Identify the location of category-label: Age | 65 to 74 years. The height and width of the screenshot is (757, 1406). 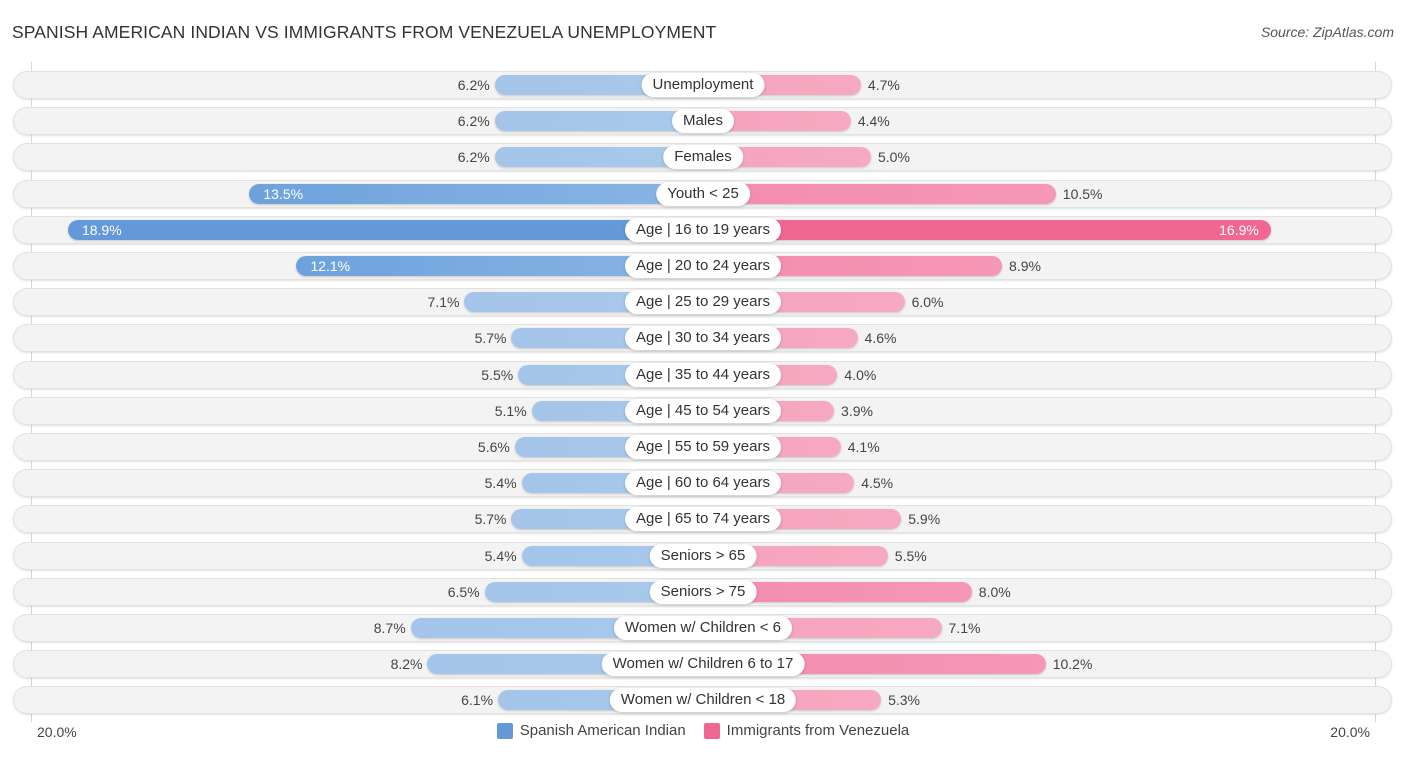
(703, 519).